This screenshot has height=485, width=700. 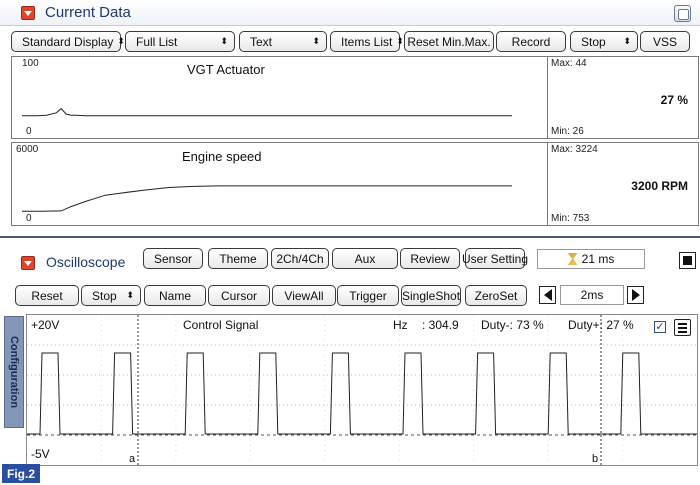 I want to click on duty-minus: Duty-: 73 %, so click(x=512, y=325).